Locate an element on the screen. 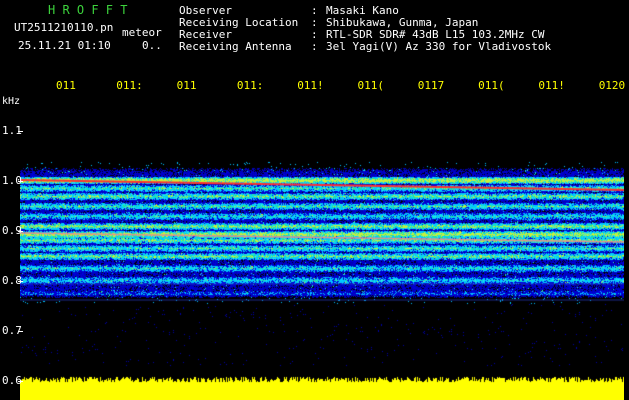 This screenshot has width=629, height=400. file-tag: meteor is located at coordinates (142, 32).